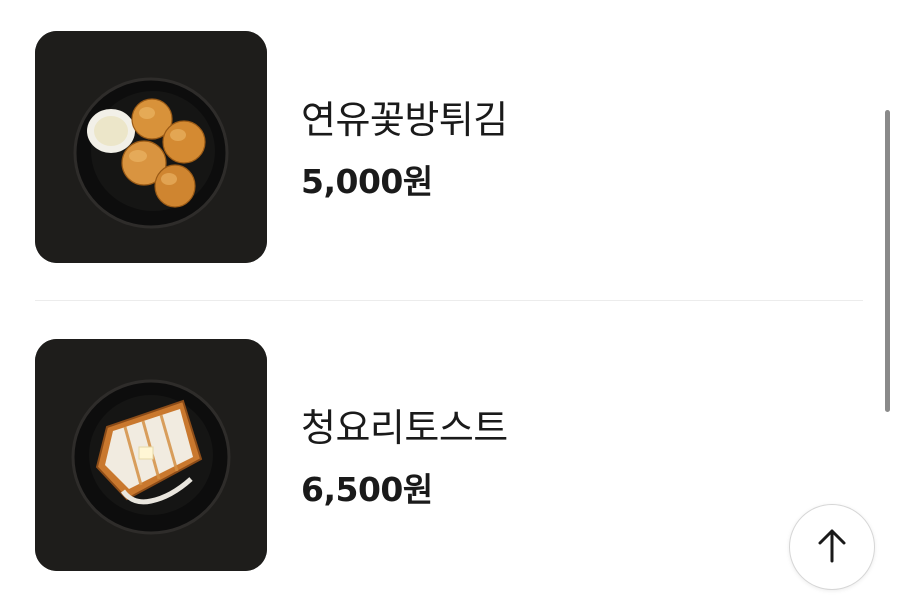  What do you see at coordinates (367, 489) in the screenshot?
I see `menu-item-price: 6,500원` at bounding box center [367, 489].